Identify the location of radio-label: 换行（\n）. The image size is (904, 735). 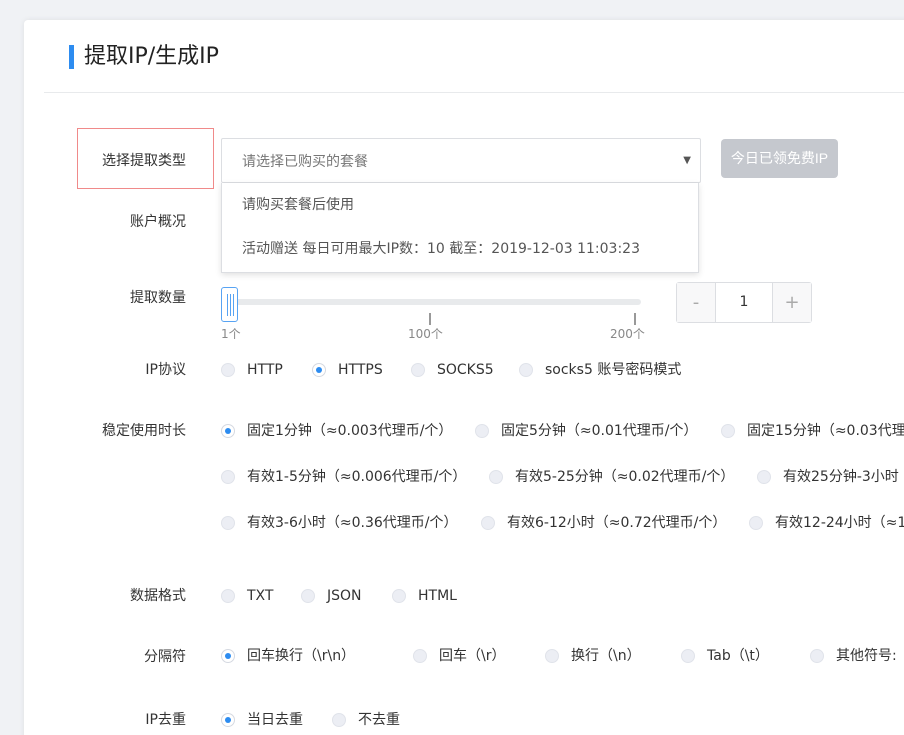
(606, 656).